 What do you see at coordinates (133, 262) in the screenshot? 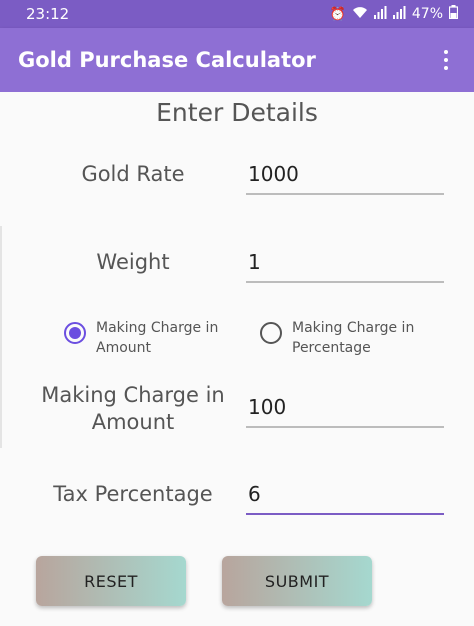
I see `weight-label: Weight` at bounding box center [133, 262].